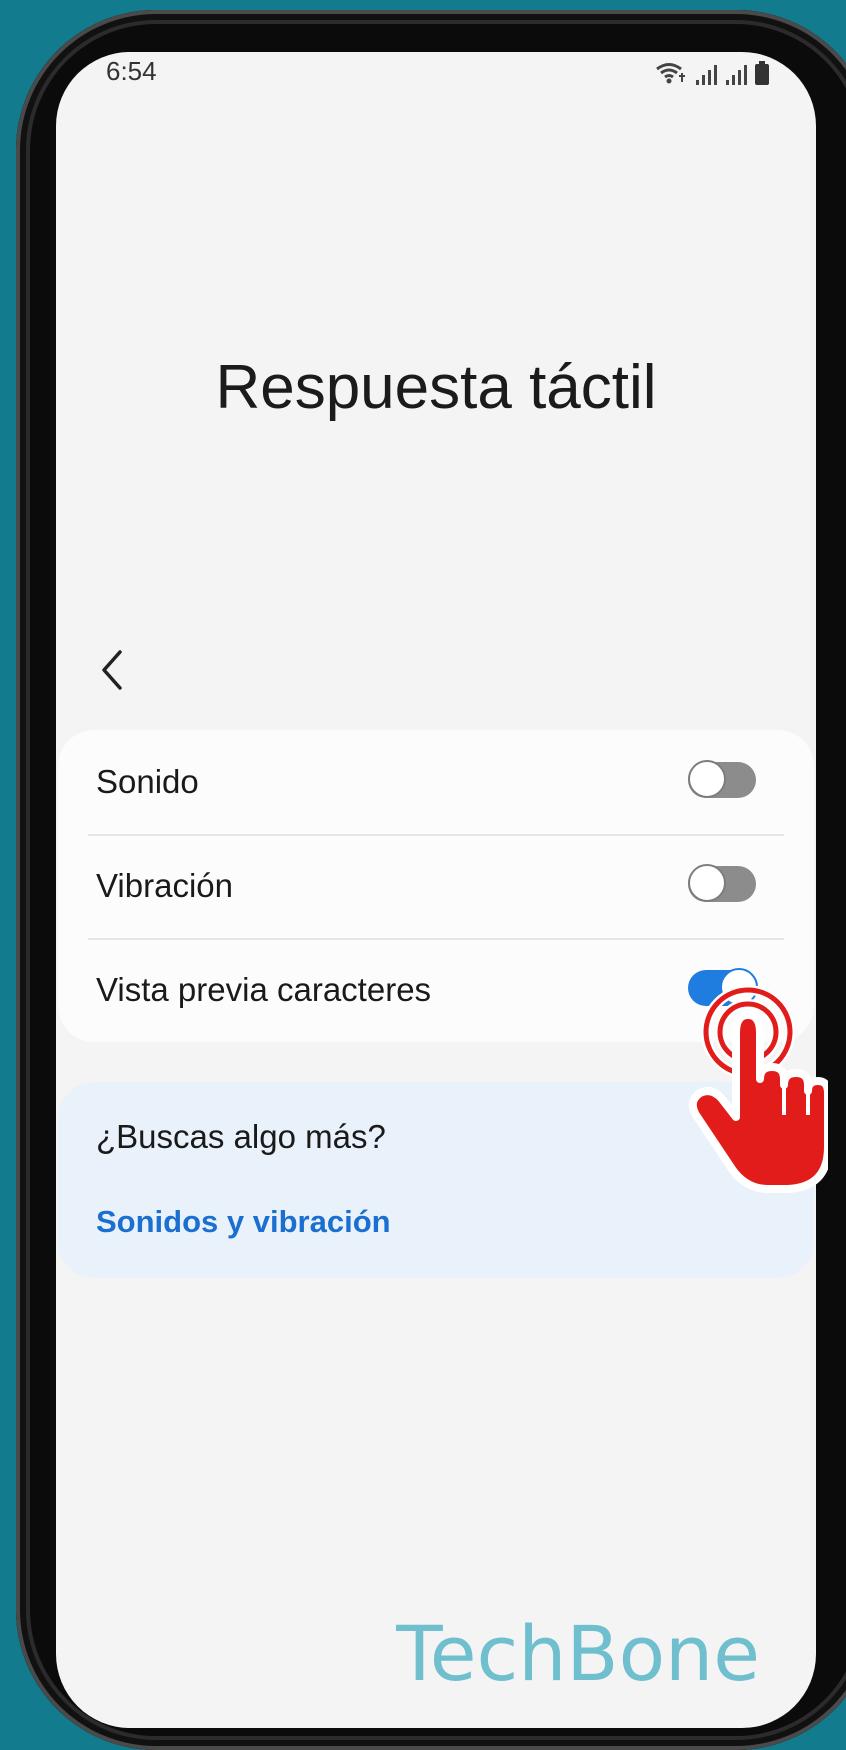 The width and height of the screenshot is (846, 1750). Describe the element at coordinates (147, 781) in the screenshot. I see `setting-label: Sonido` at that location.